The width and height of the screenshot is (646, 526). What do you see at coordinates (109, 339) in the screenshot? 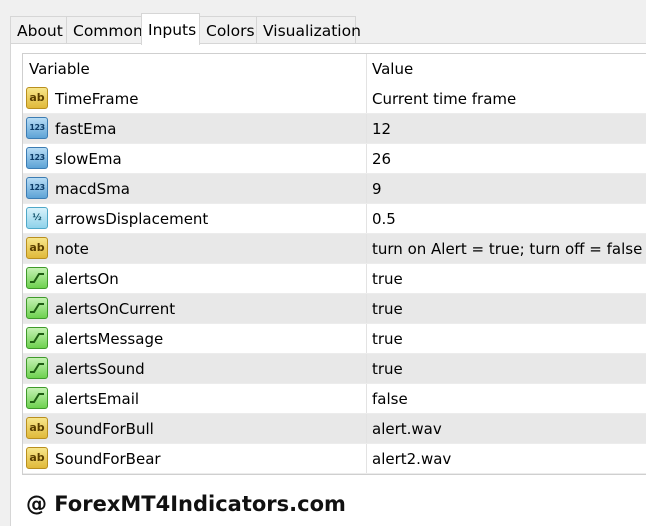
I see `variable-name: alertsMessage` at bounding box center [109, 339].